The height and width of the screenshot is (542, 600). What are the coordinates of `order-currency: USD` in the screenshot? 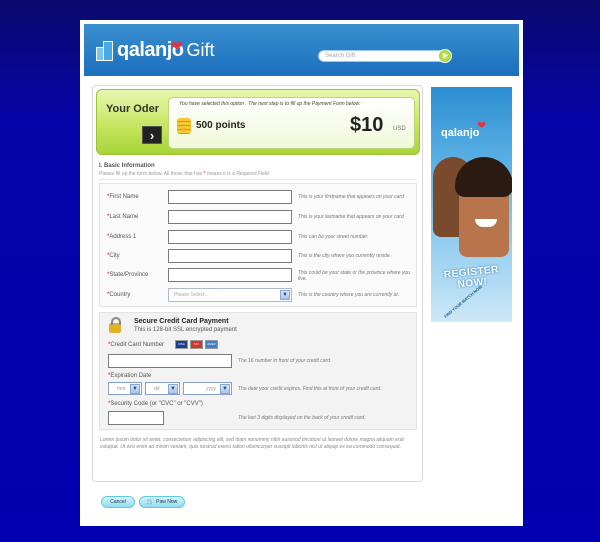 It's located at (399, 129).